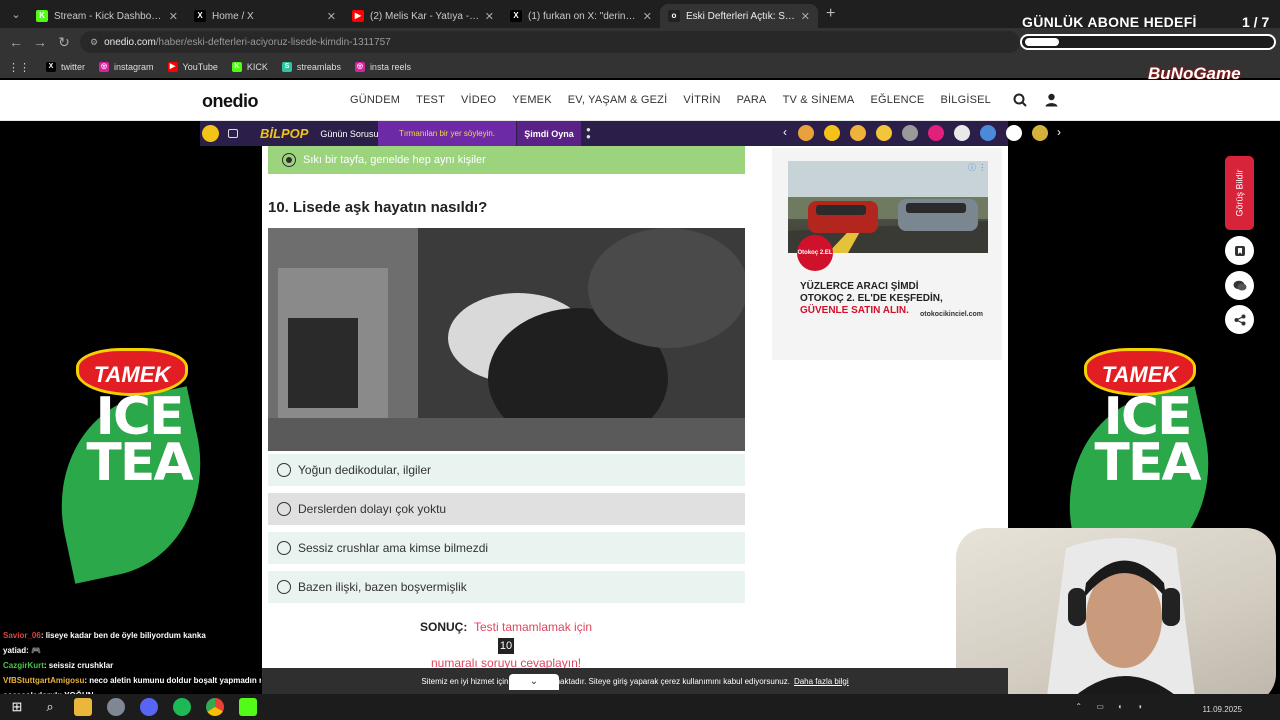 The image size is (1280, 720). What do you see at coordinates (618, 100) in the screenshot?
I see `nav-item: EV, YAŞAM & GEZİ` at bounding box center [618, 100].